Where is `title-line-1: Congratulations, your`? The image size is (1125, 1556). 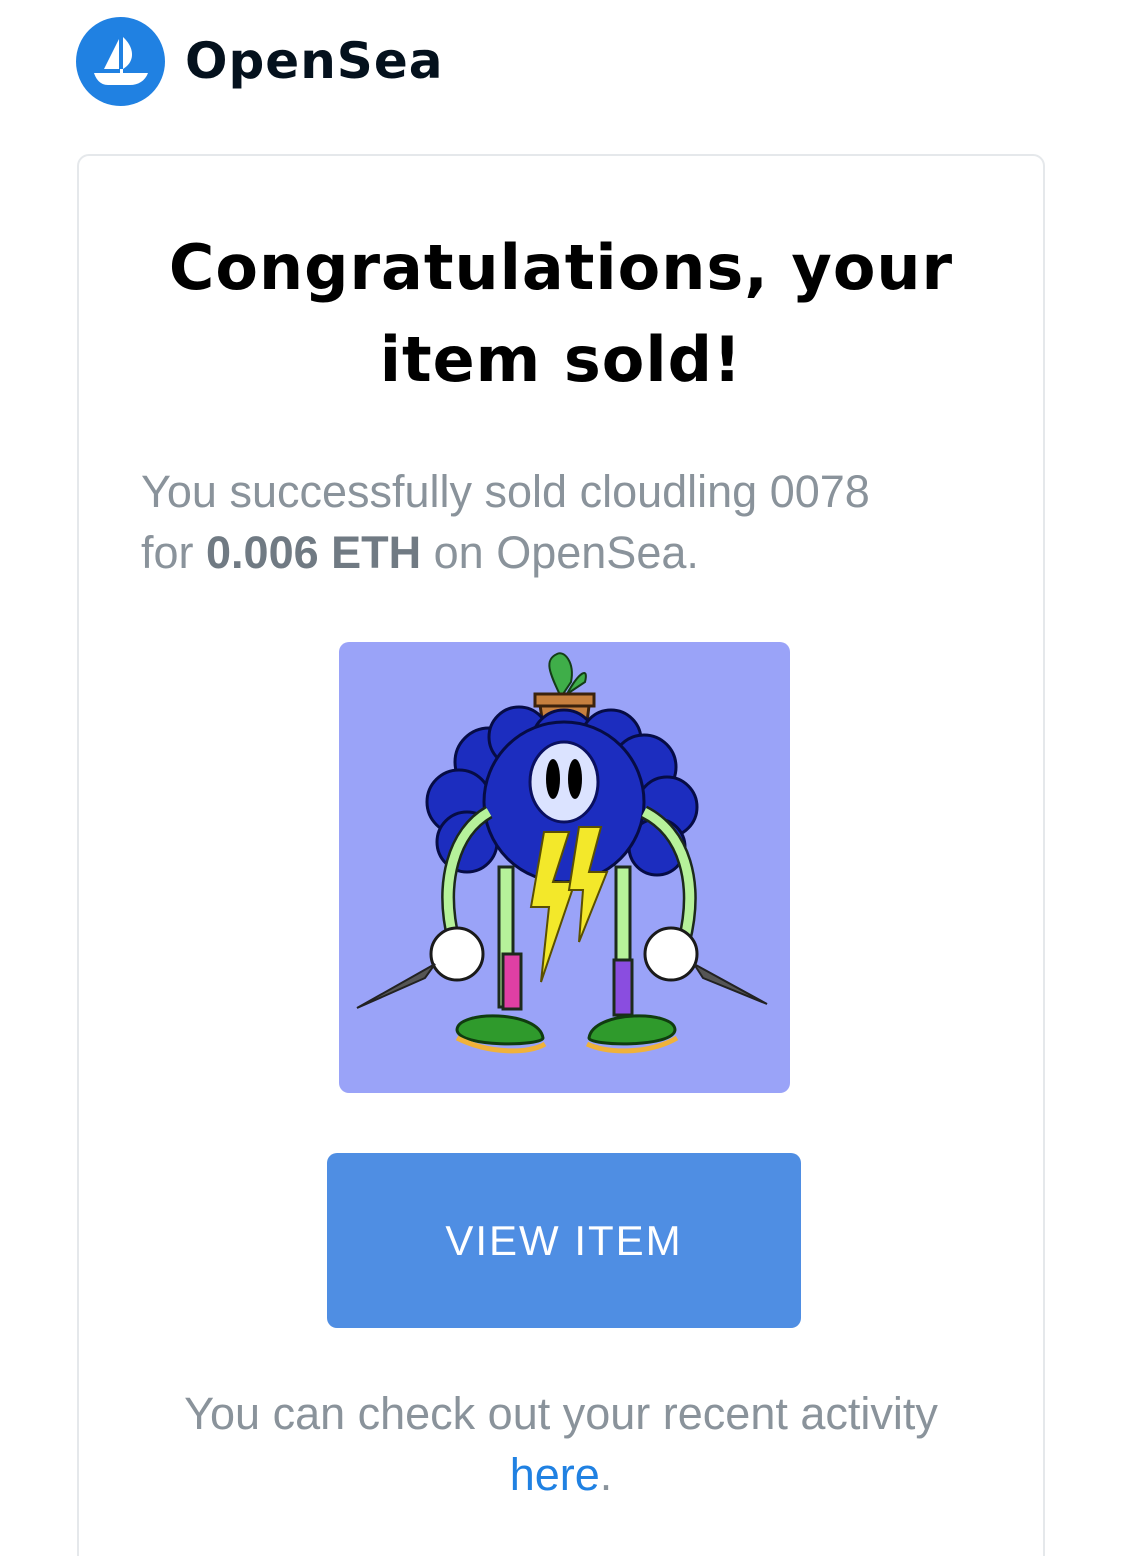 title-line-1: Congratulations, your is located at coordinates (561, 267).